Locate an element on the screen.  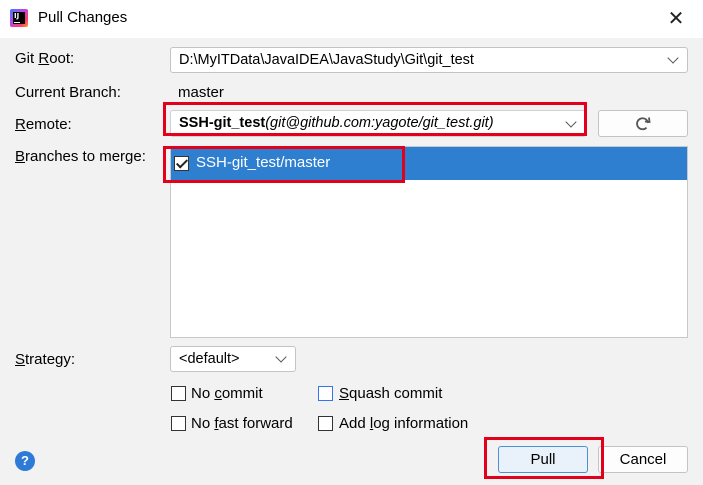
refresh-icon is located at coordinates (643, 124).